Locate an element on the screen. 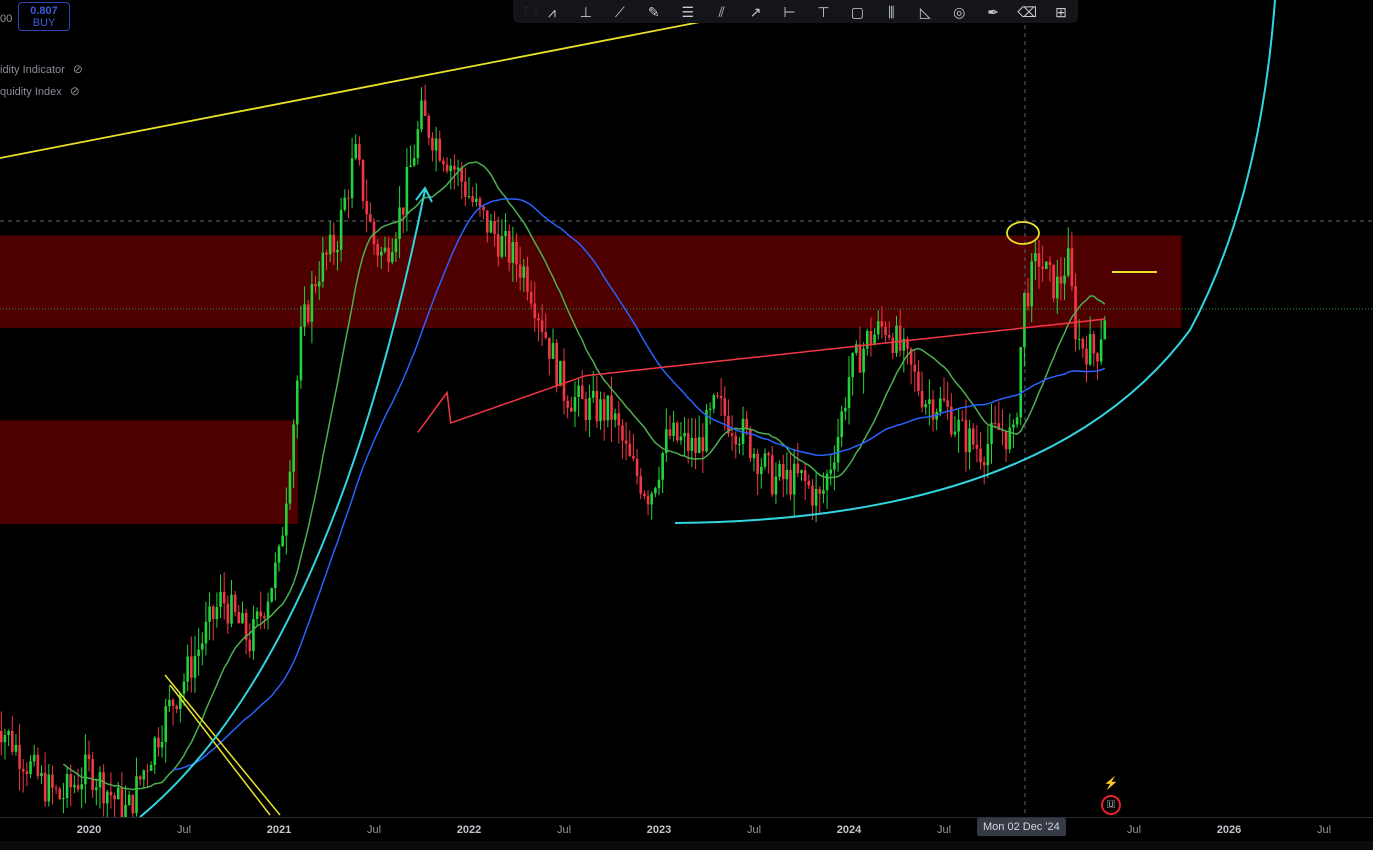 The image size is (1373, 850). arrow-icon: ↗ is located at coordinates (756, 12).